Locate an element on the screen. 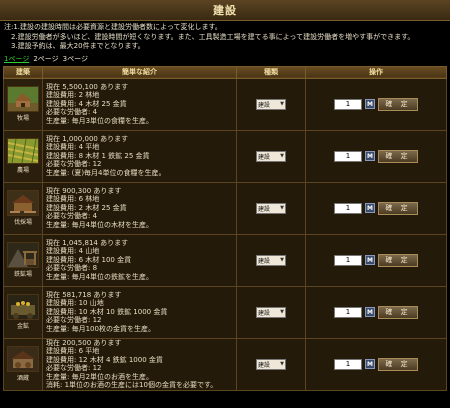 The height and width of the screenshot is (408, 450). building-cell: 伐採場 is located at coordinates (23, 208).